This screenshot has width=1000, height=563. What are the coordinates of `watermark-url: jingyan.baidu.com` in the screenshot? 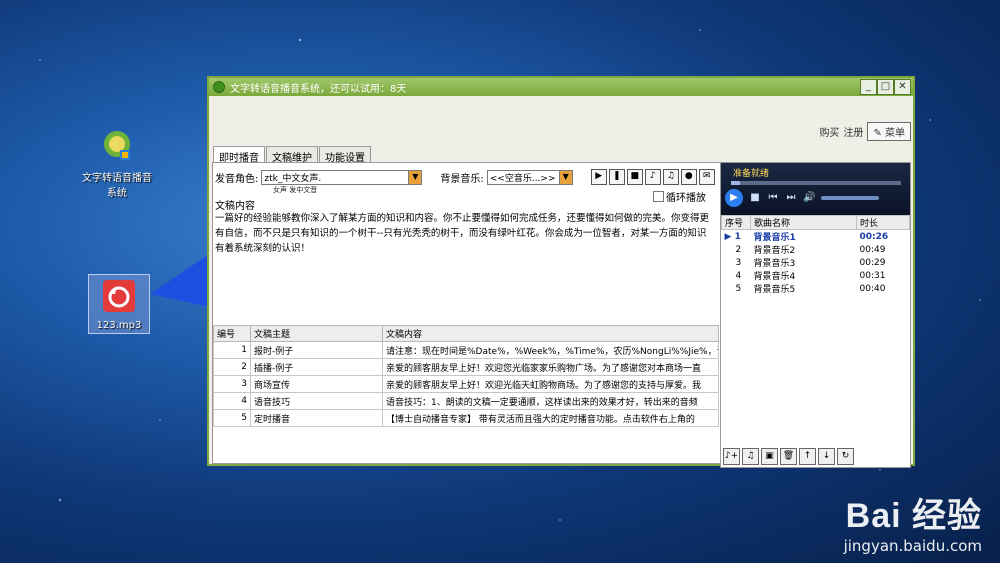 It's located at (912, 546).